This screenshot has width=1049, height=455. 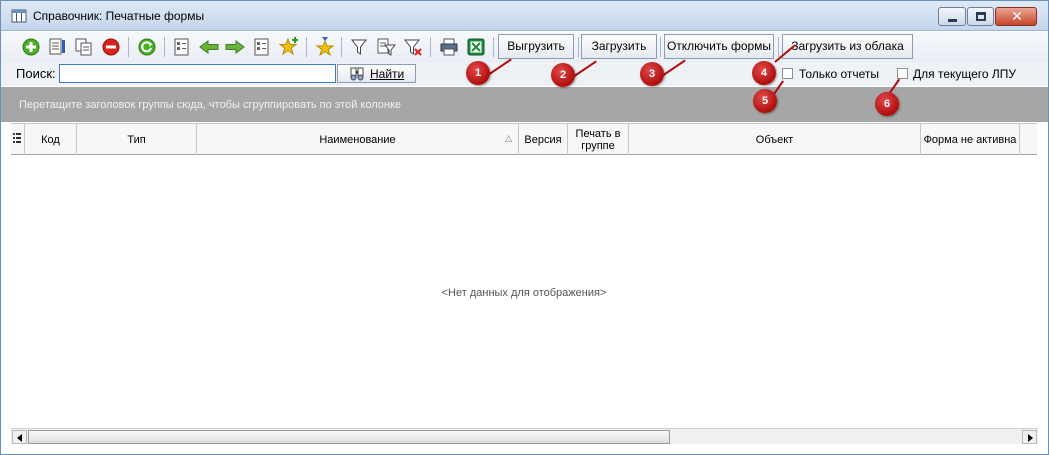 I want to click on arrow-left-icon, so click(x=209, y=47).